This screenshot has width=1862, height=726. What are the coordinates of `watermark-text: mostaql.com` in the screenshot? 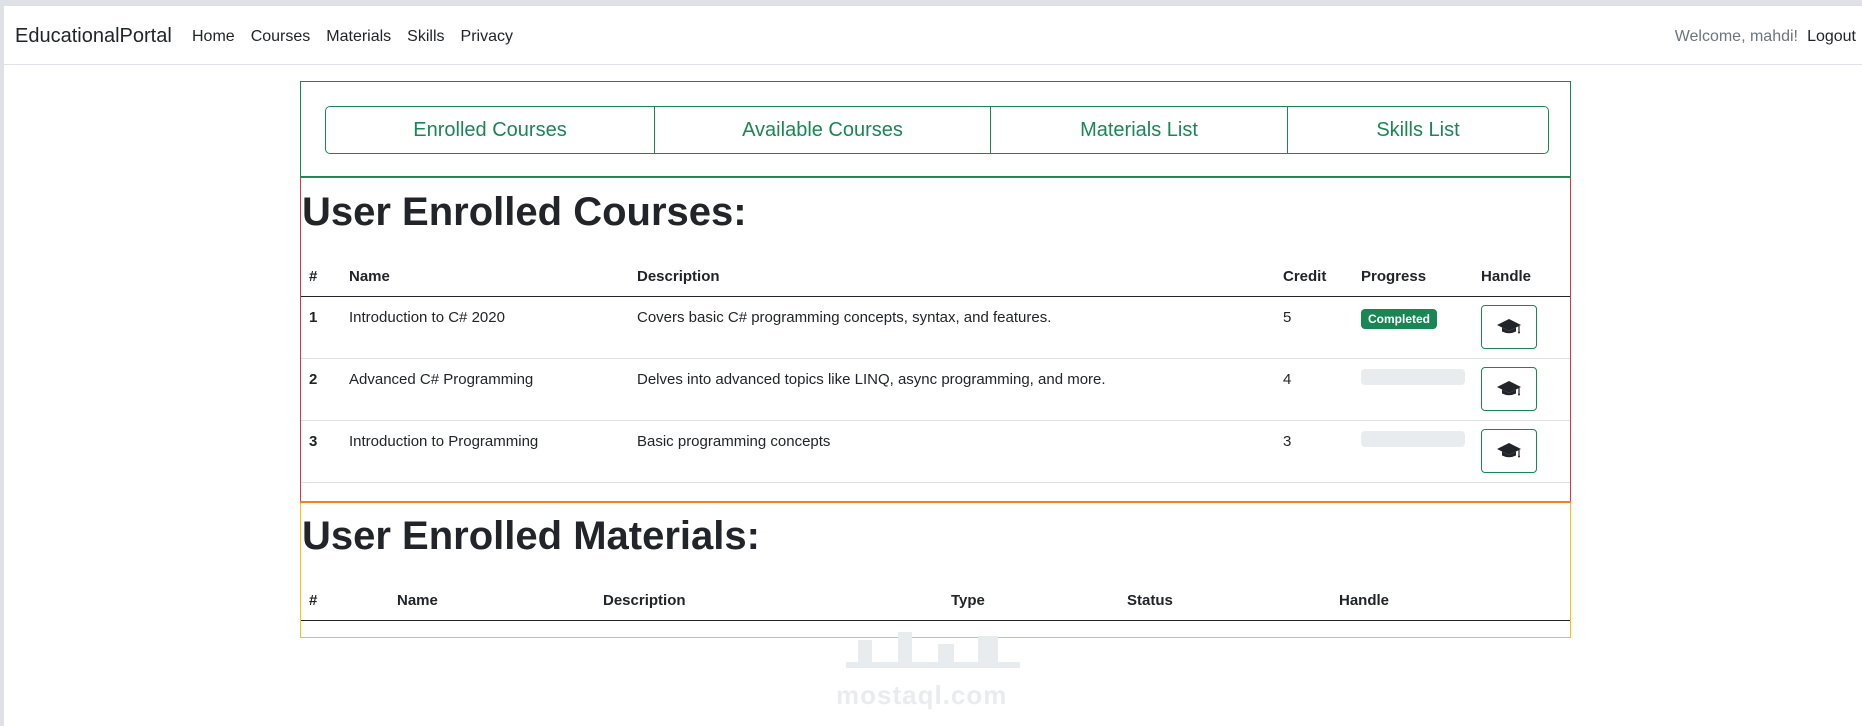 It's located at (922, 695).